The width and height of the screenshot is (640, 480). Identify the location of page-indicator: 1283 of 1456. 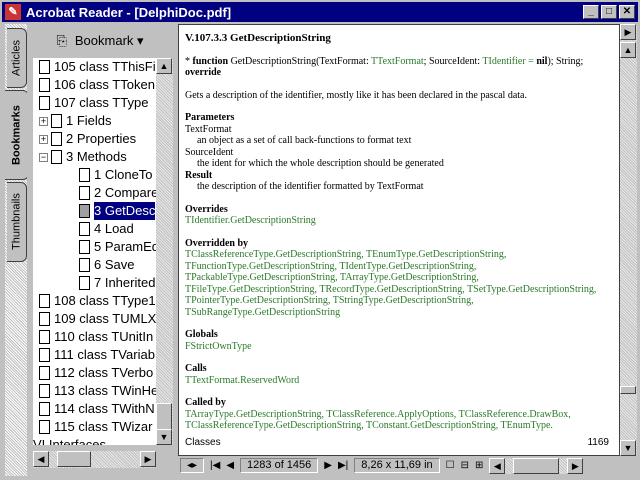
(279, 465).